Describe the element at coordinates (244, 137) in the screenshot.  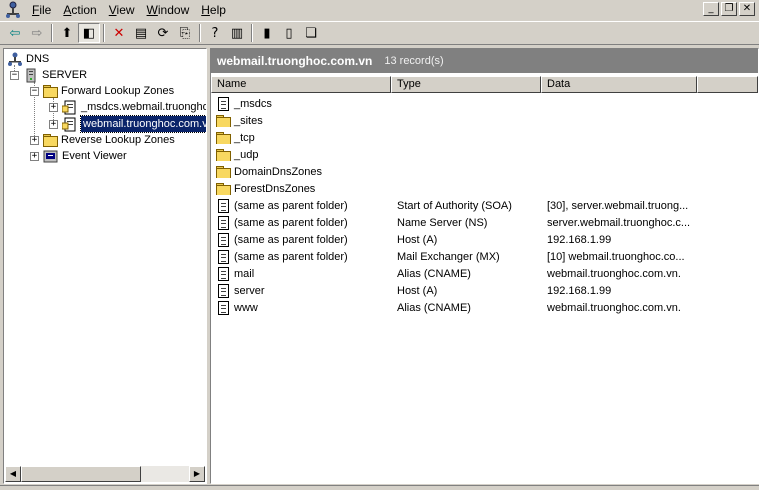
I see `record-name: _tcp` at that location.